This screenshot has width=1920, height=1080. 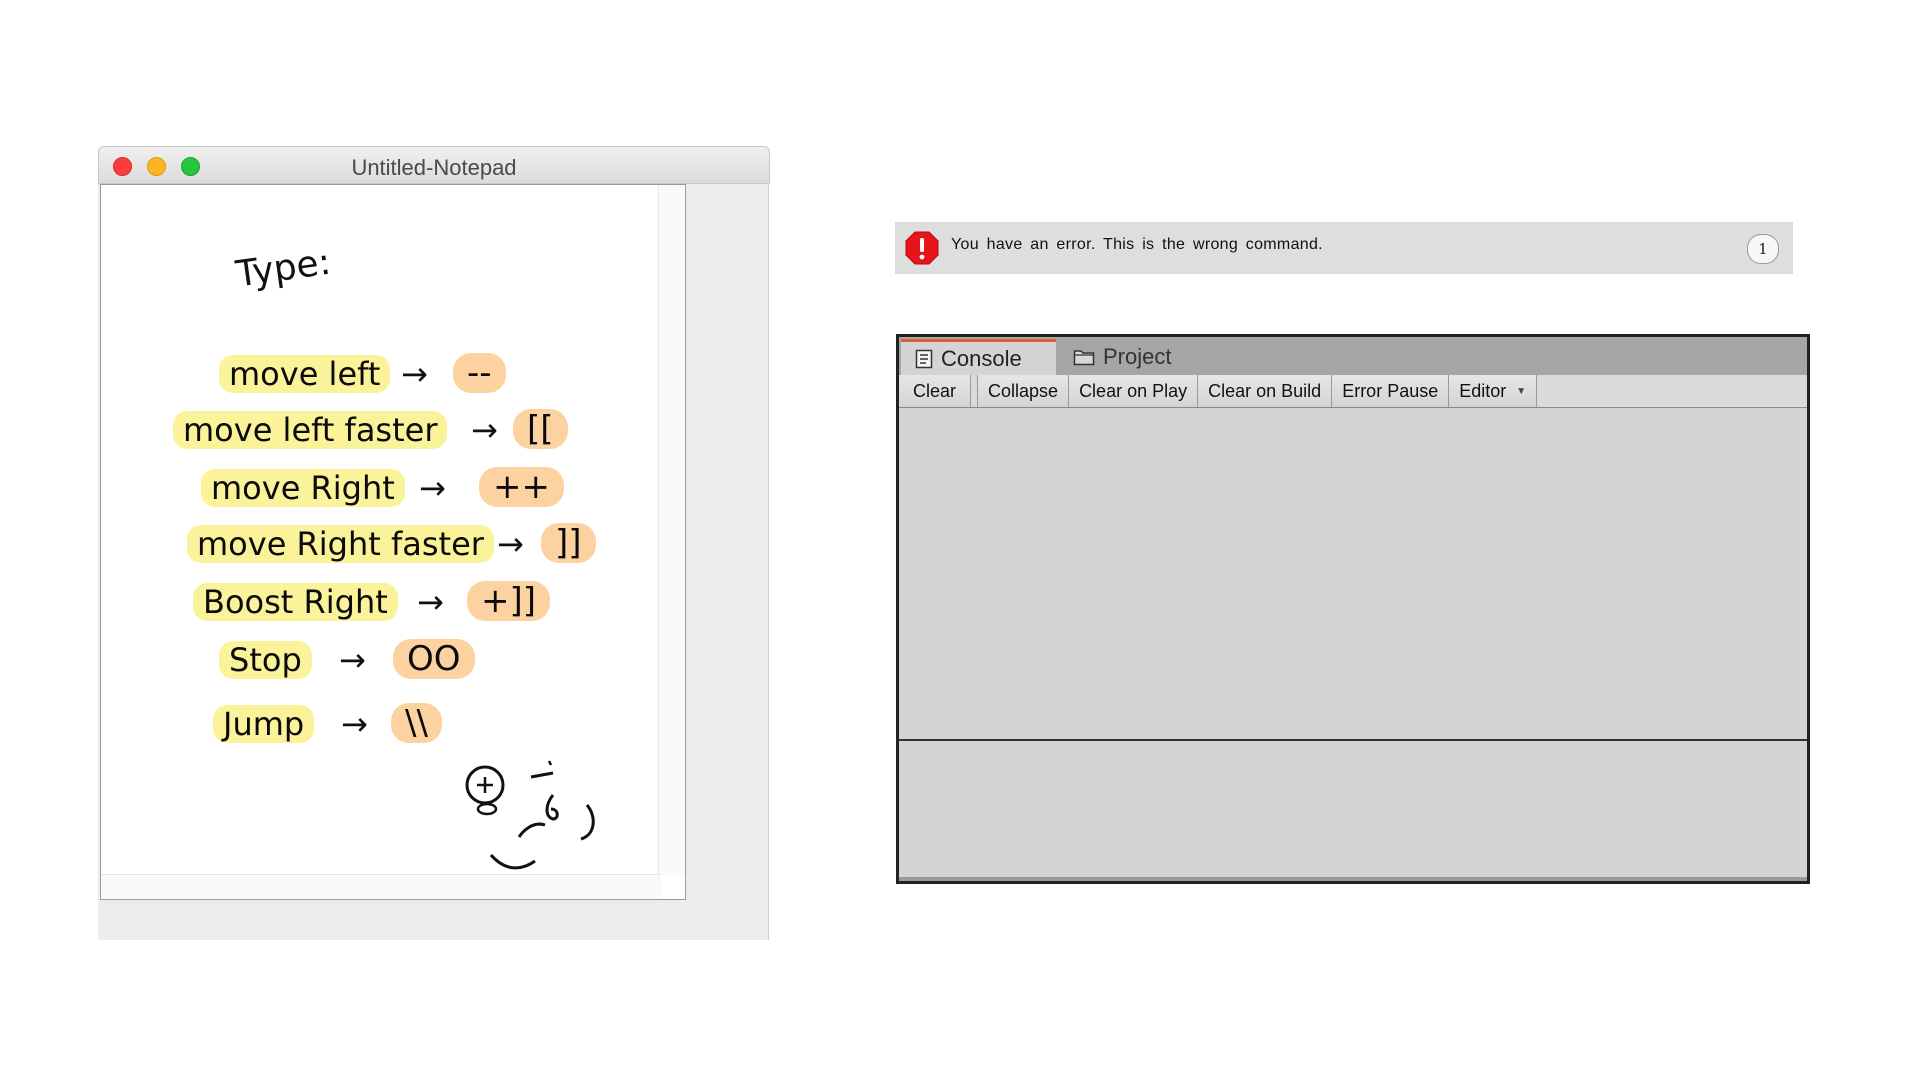 I want to click on command-key: ++, so click(x=521, y=487).